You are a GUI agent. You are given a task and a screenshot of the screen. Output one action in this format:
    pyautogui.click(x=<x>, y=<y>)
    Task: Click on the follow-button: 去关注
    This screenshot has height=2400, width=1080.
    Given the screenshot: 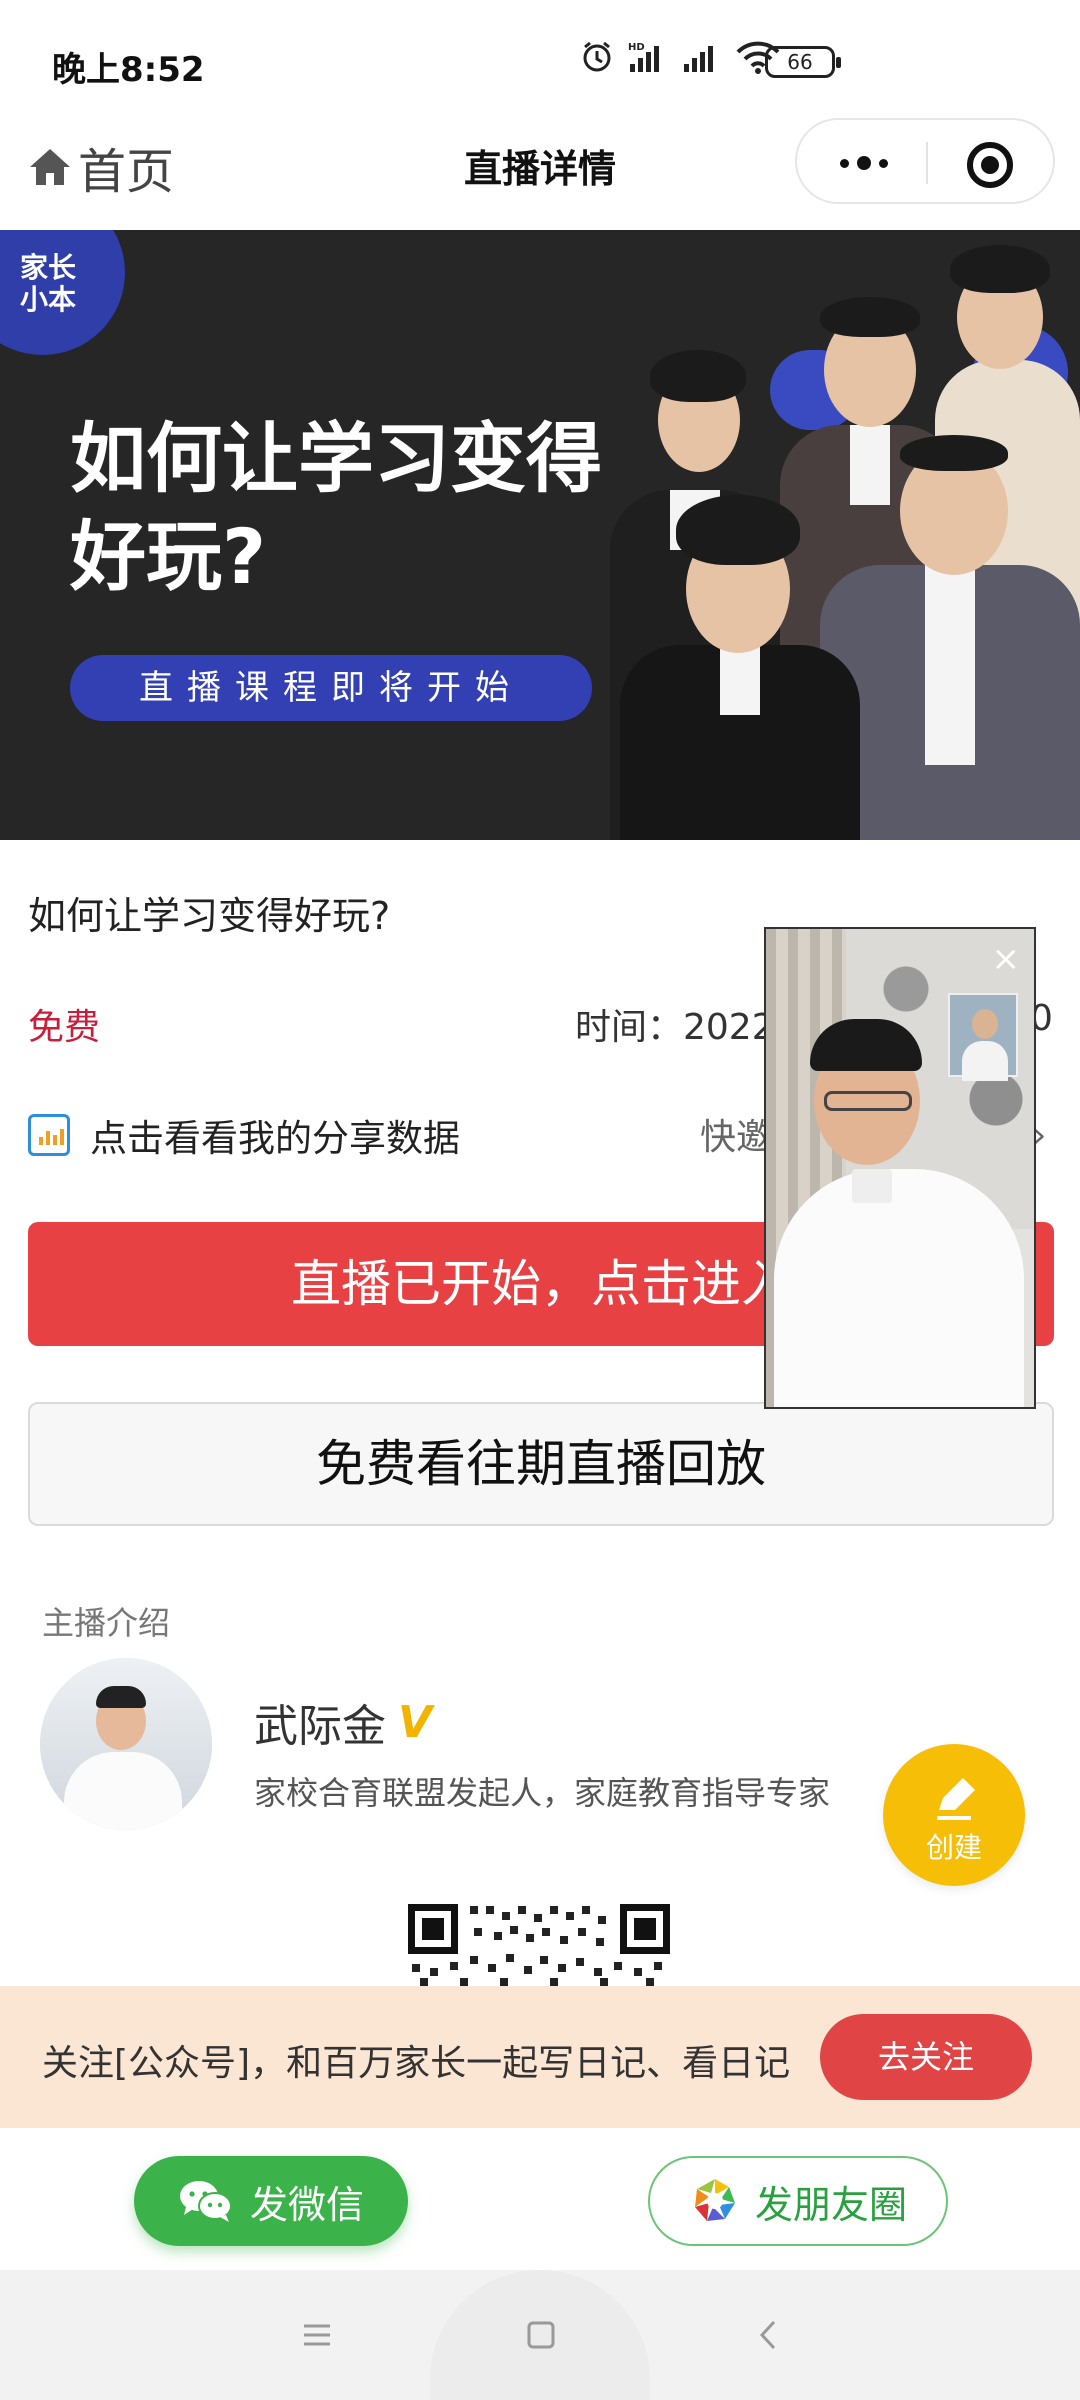 What is the action you would take?
    pyautogui.click(x=926, y=2057)
    